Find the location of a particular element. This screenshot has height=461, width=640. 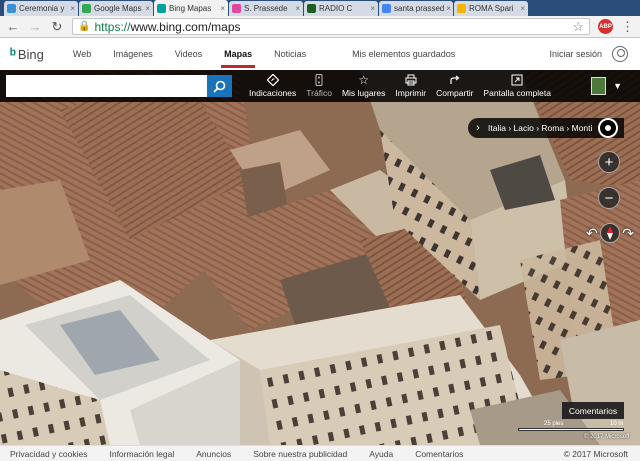

saved-items-link: Mis elementos guardados is located at coordinates (403, 54).